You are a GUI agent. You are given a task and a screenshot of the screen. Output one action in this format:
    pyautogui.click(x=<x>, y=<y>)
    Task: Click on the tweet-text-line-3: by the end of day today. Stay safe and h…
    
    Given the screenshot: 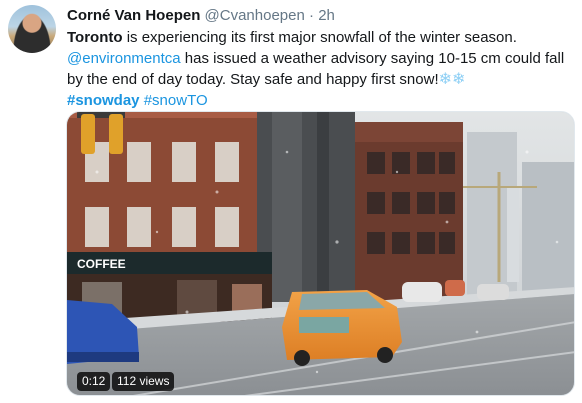 What is the action you would take?
    pyautogui.click(x=319, y=79)
    